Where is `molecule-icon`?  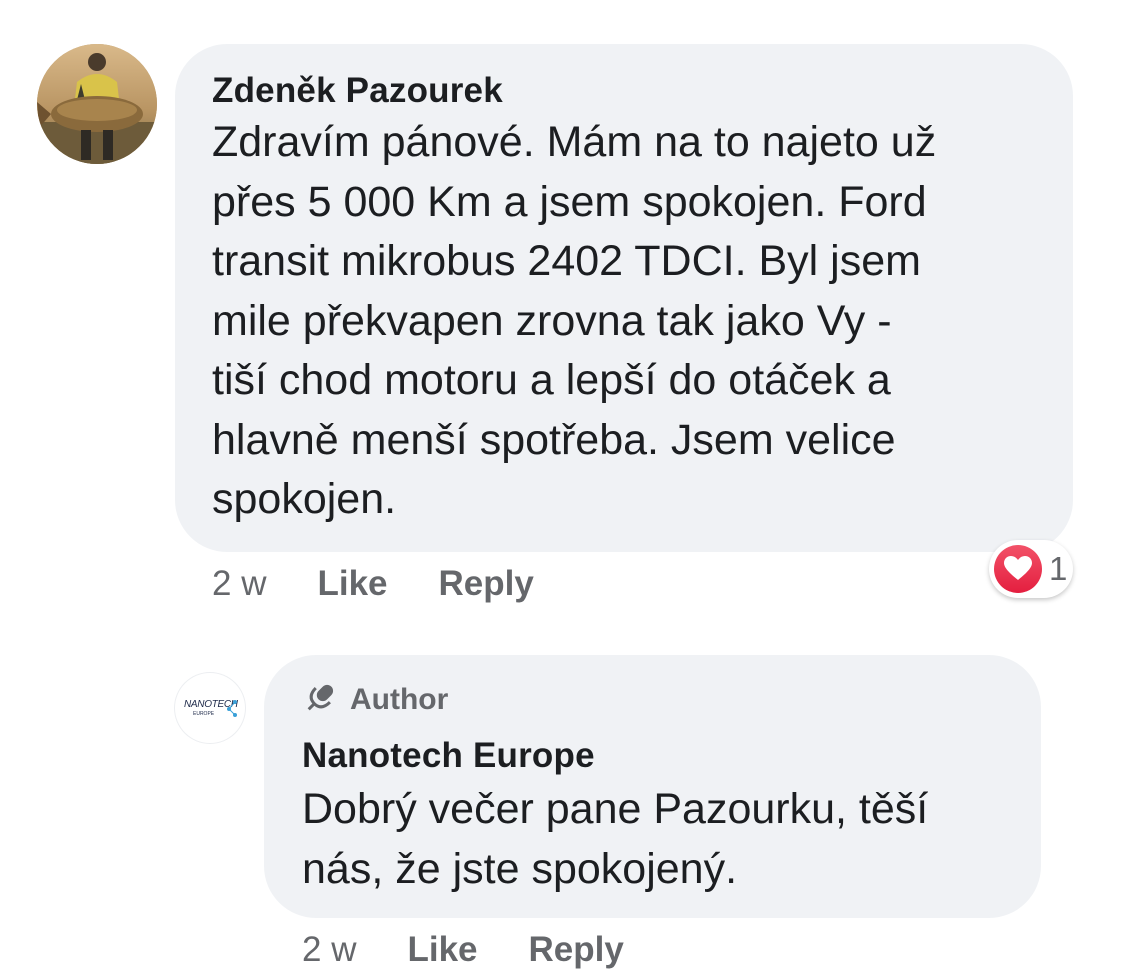 molecule-icon is located at coordinates (232, 708).